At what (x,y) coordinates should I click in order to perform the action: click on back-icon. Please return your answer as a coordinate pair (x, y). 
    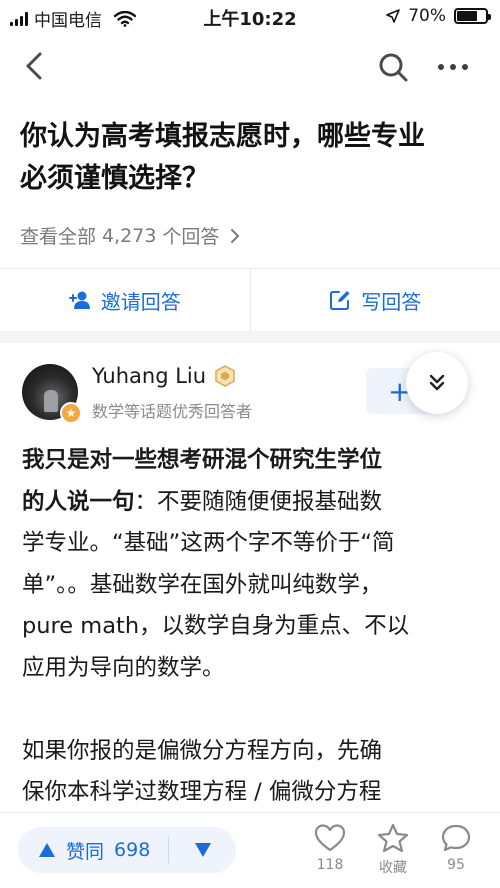
    Looking at the image, I should click on (36, 66).